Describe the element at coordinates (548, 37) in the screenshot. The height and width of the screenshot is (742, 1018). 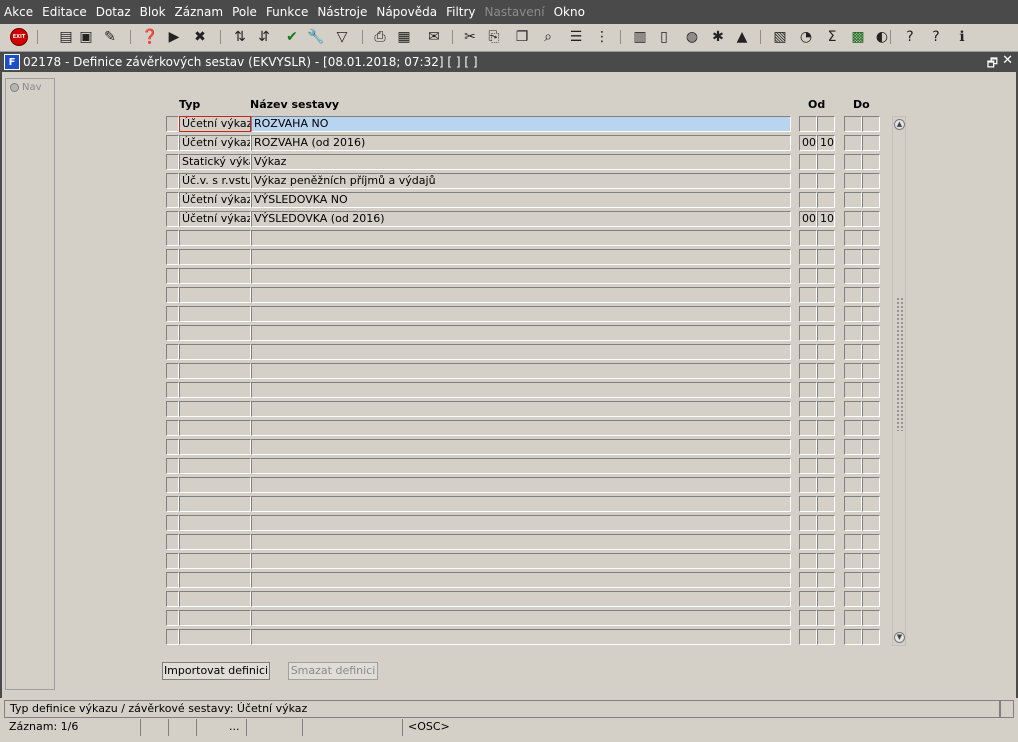
I see `find-icon: ⌕` at that location.